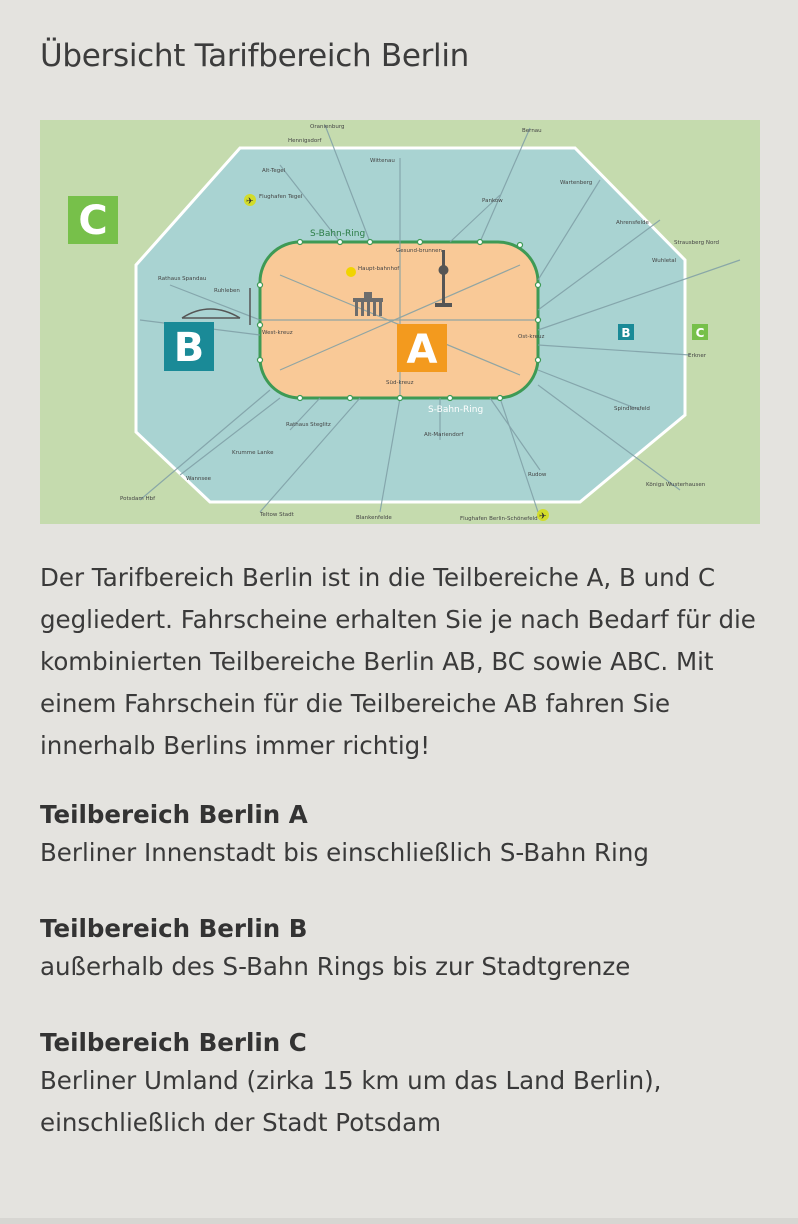 The height and width of the screenshot is (1224, 798). I want to click on station-flughafen-schoenefeld: Flughafen Berlin-Schönefeld, so click(499, 519).